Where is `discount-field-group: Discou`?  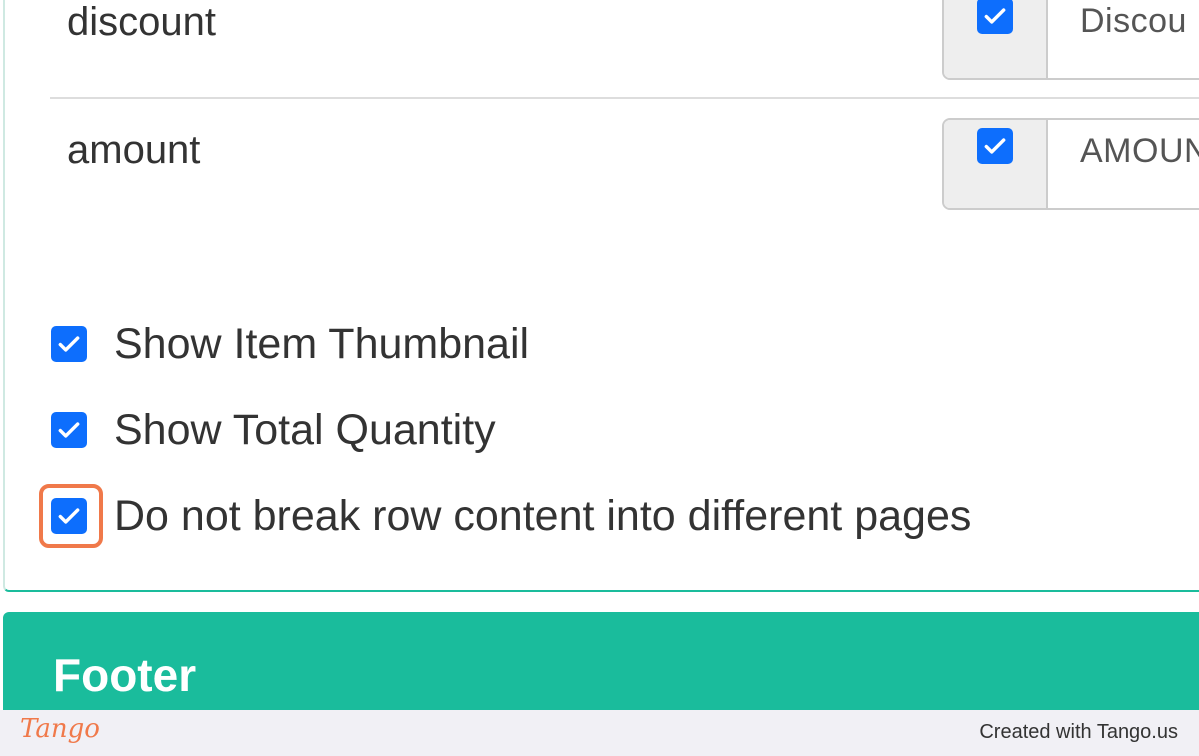
discount-field-group: Discou is located at coordinates (1070, 40).